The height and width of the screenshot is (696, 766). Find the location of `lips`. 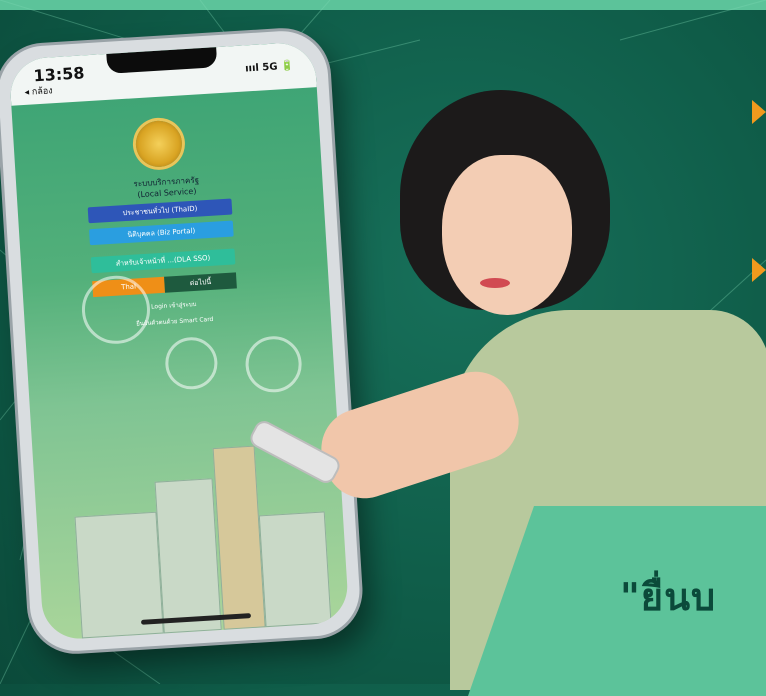

lips is located at coordinates (495, 283).